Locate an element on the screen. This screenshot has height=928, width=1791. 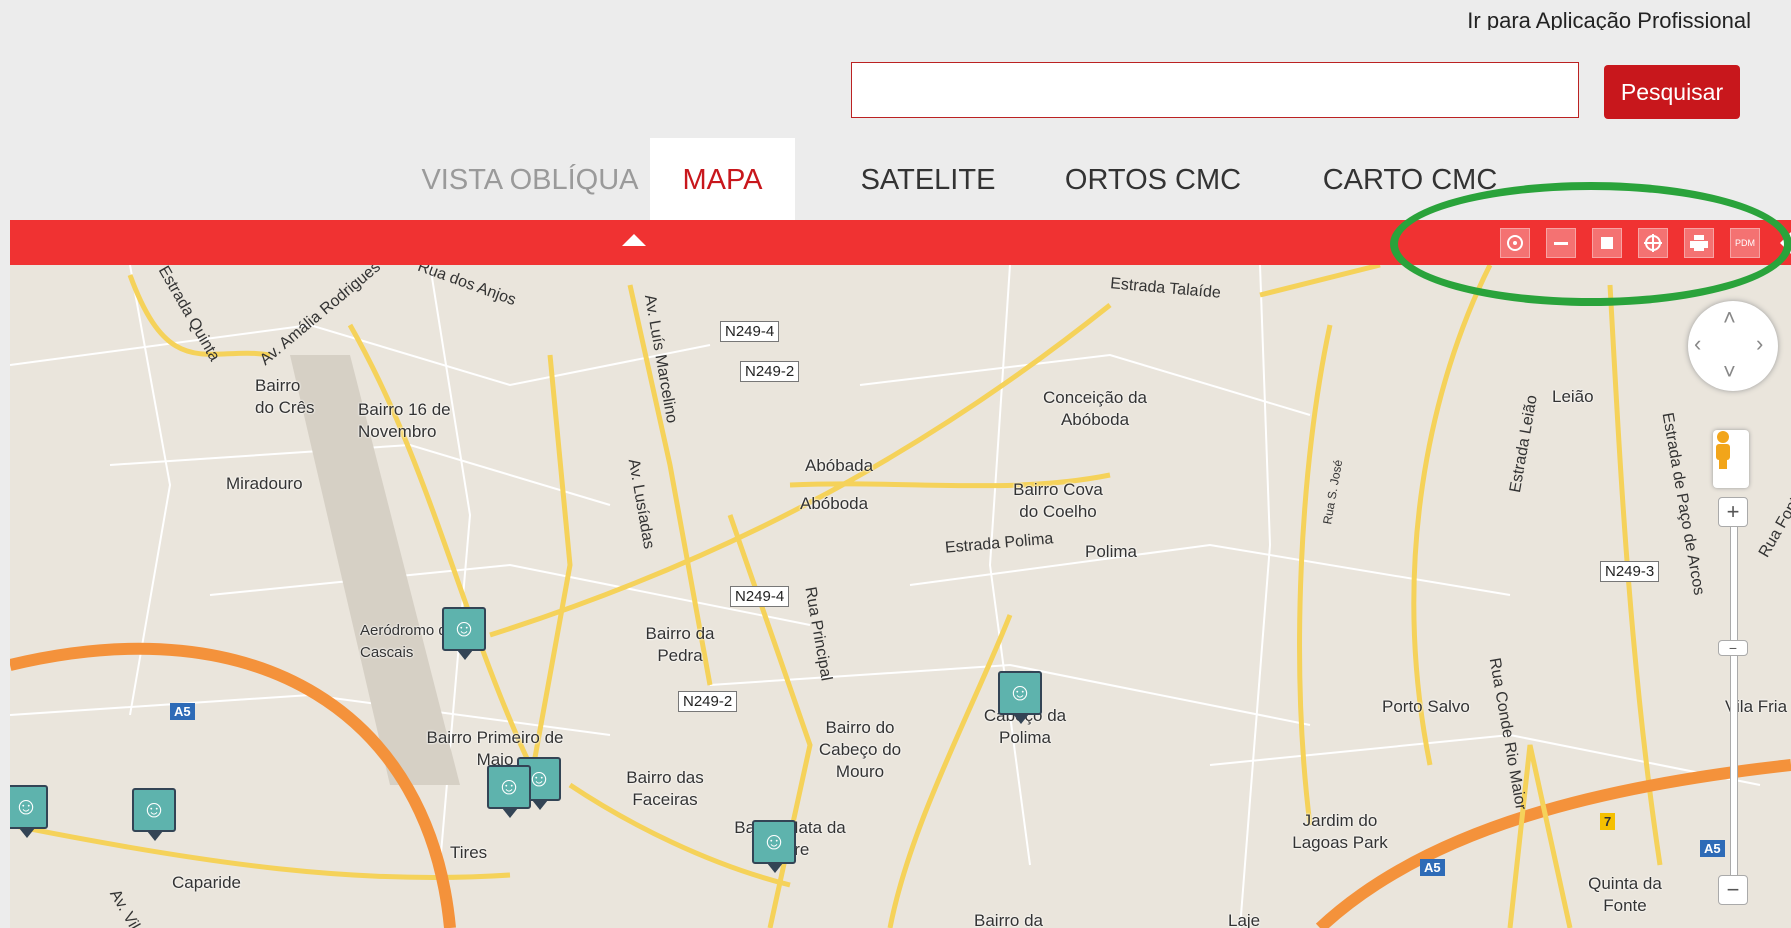
tab-mapa: MAPA is located at coordinates (722, 180).